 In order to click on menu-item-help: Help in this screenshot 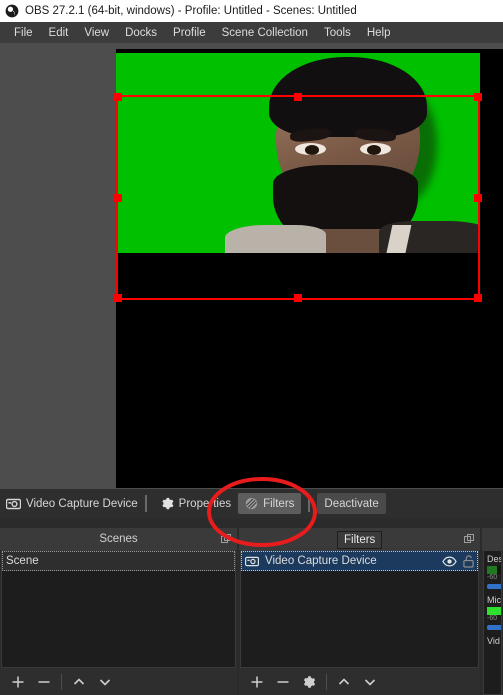, I will do `click(379, 33)`.